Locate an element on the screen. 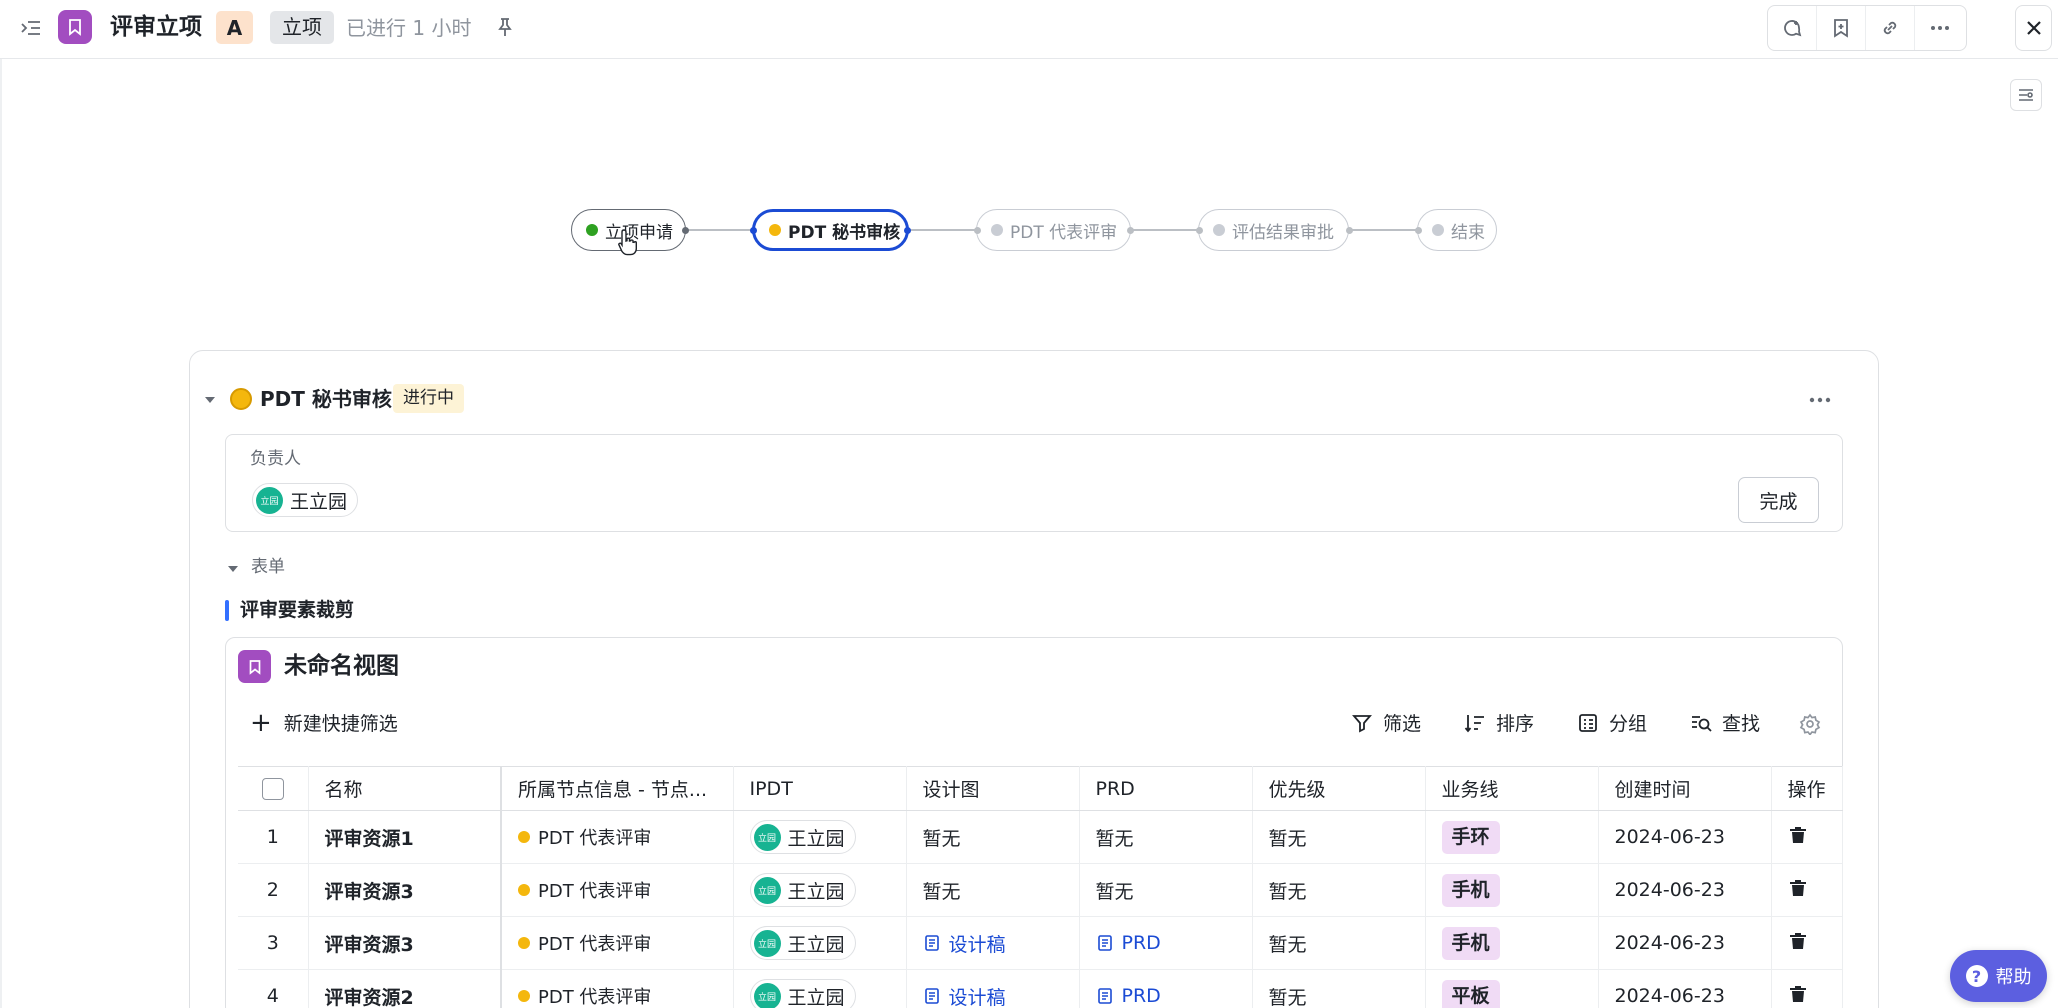 The width and height of the screenshot is (2058, 1008). flow-node-pdt-review: PDT 代表评审 is located at coordinates (1053, 230).